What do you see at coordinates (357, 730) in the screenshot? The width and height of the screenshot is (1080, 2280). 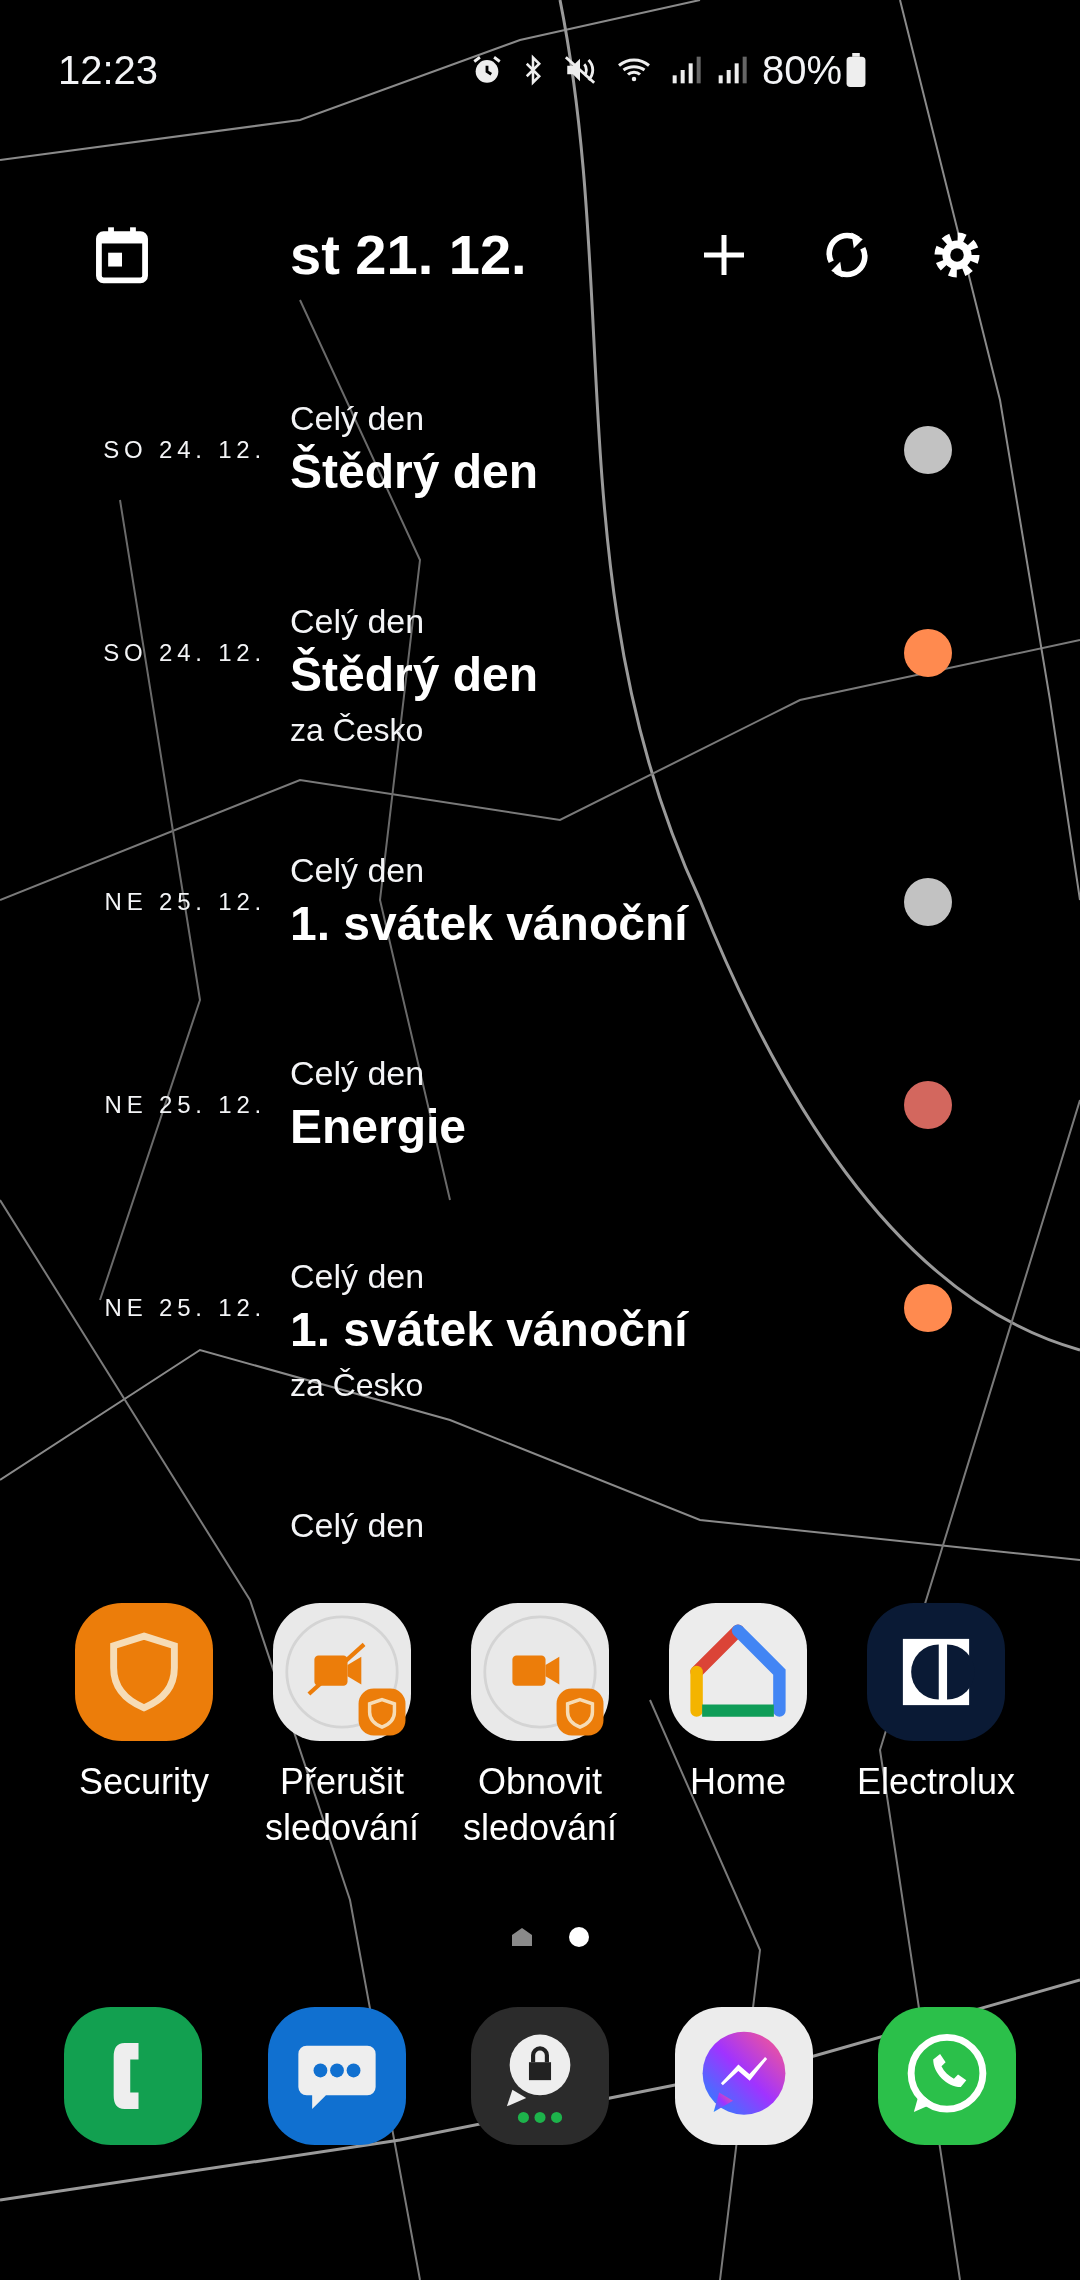 I see `event-subtitle: za Česko` at bounding box center [357, 730].